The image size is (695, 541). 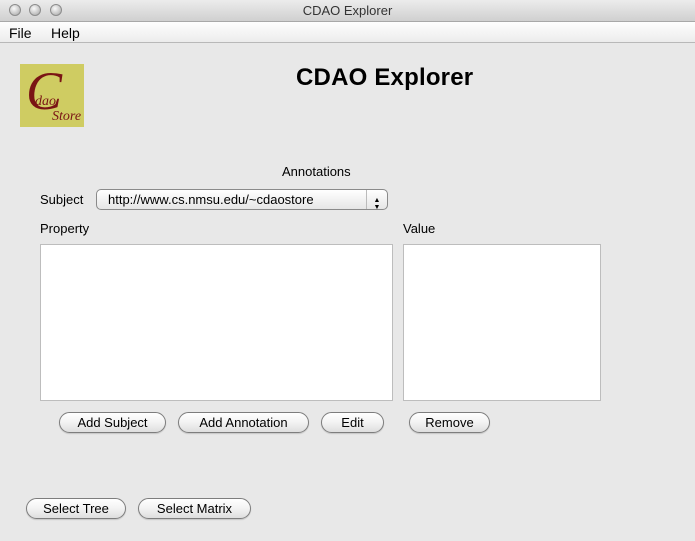 What do you see at coordinates (65, 228) in the screenshot?
I see `property-label: Property` at bounding box center [65, 228].